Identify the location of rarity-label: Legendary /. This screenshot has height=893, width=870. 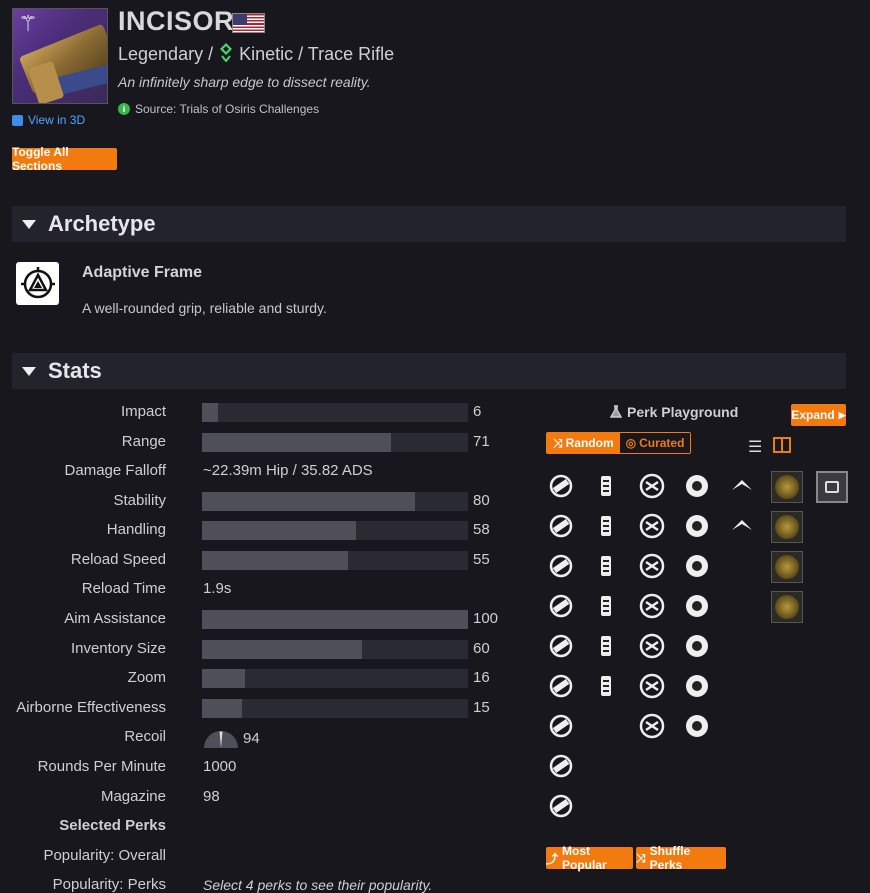
(166, 54).